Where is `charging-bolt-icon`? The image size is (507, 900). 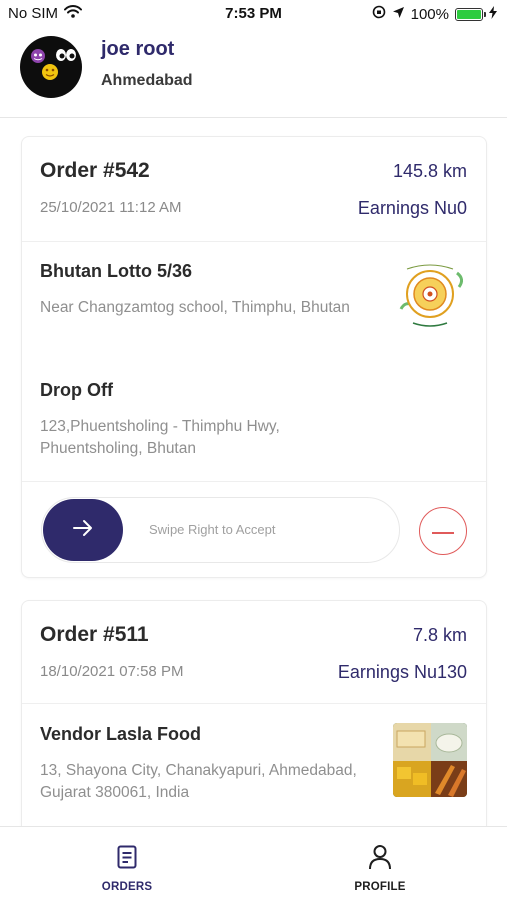
charging-bolt-icon is located at coordinates (493, 14).